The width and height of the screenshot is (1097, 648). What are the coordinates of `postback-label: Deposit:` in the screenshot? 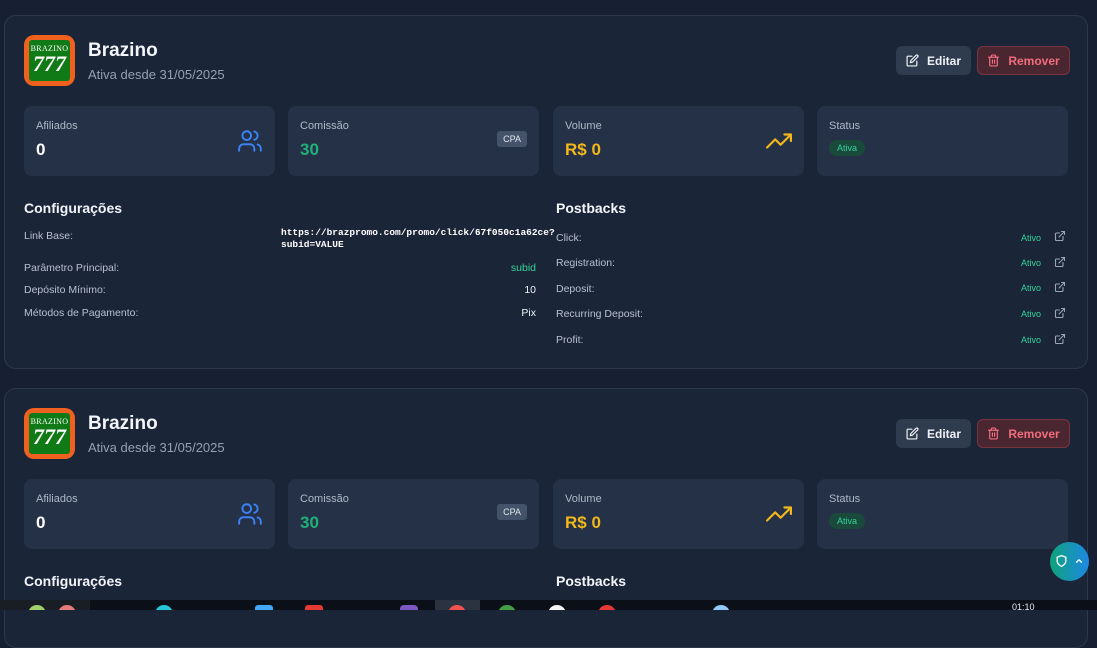 It's located at (575, 289).